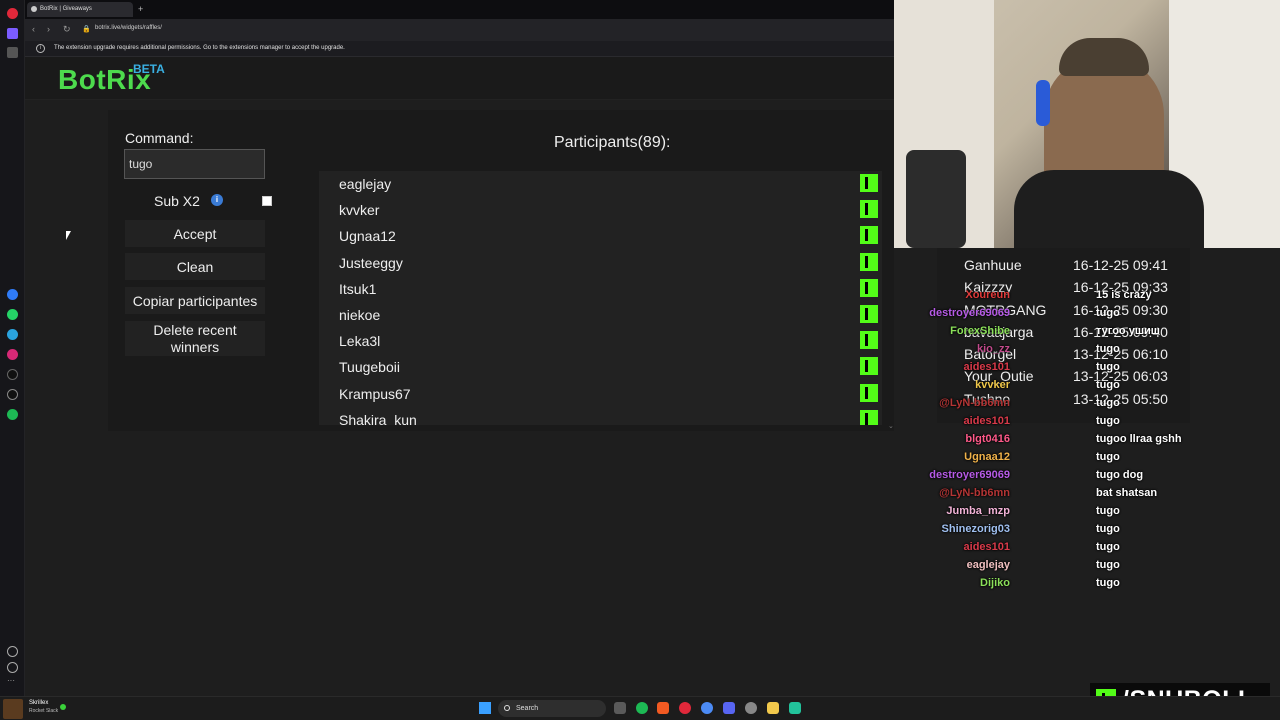 The width and height of the screenshot is (1280, 720). What do you see at coordinates (12, 651) in the screenshot?
I see `heart-icon` at bounding box center [12, 651].